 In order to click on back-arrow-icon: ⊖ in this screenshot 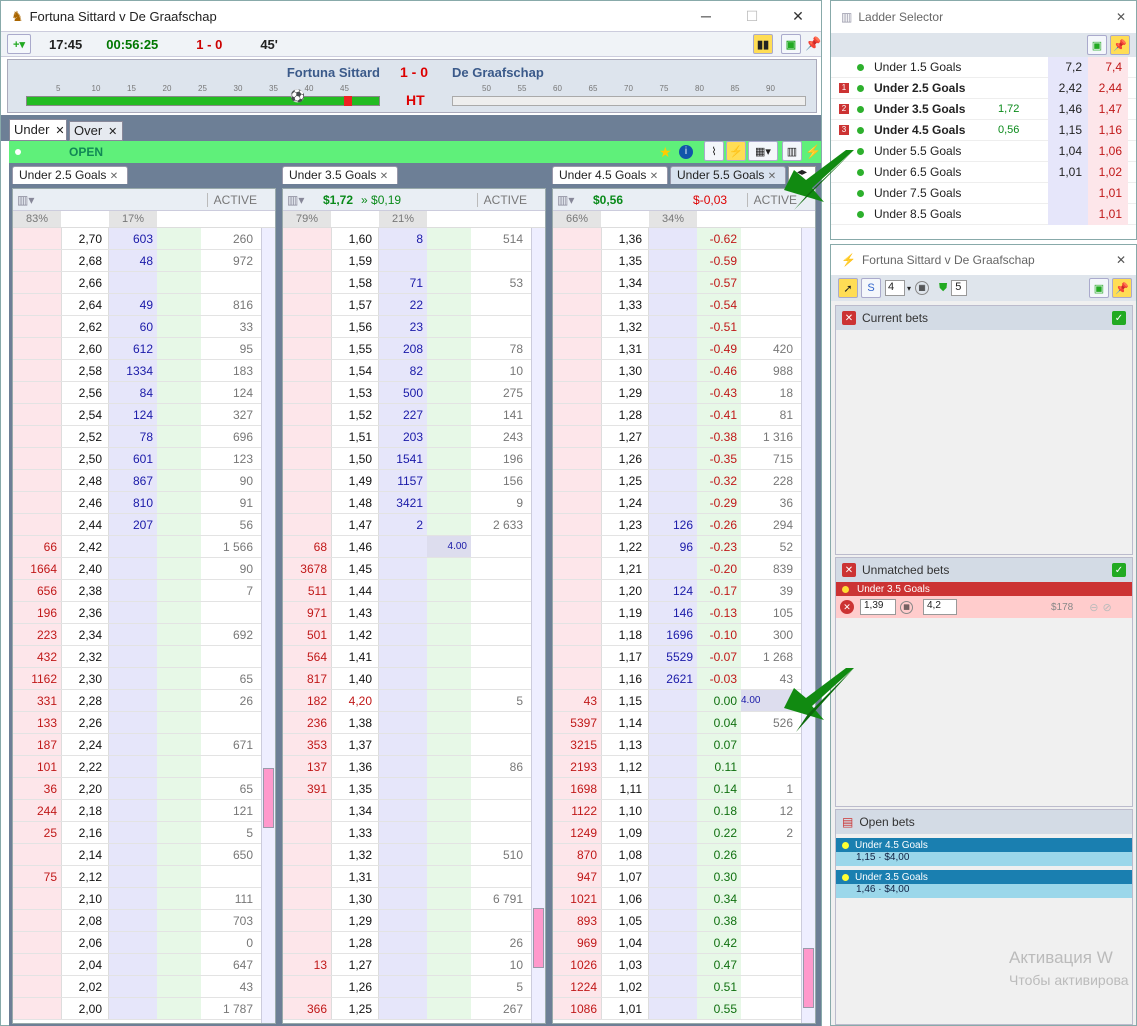, I will do `click(1093, 607)`.